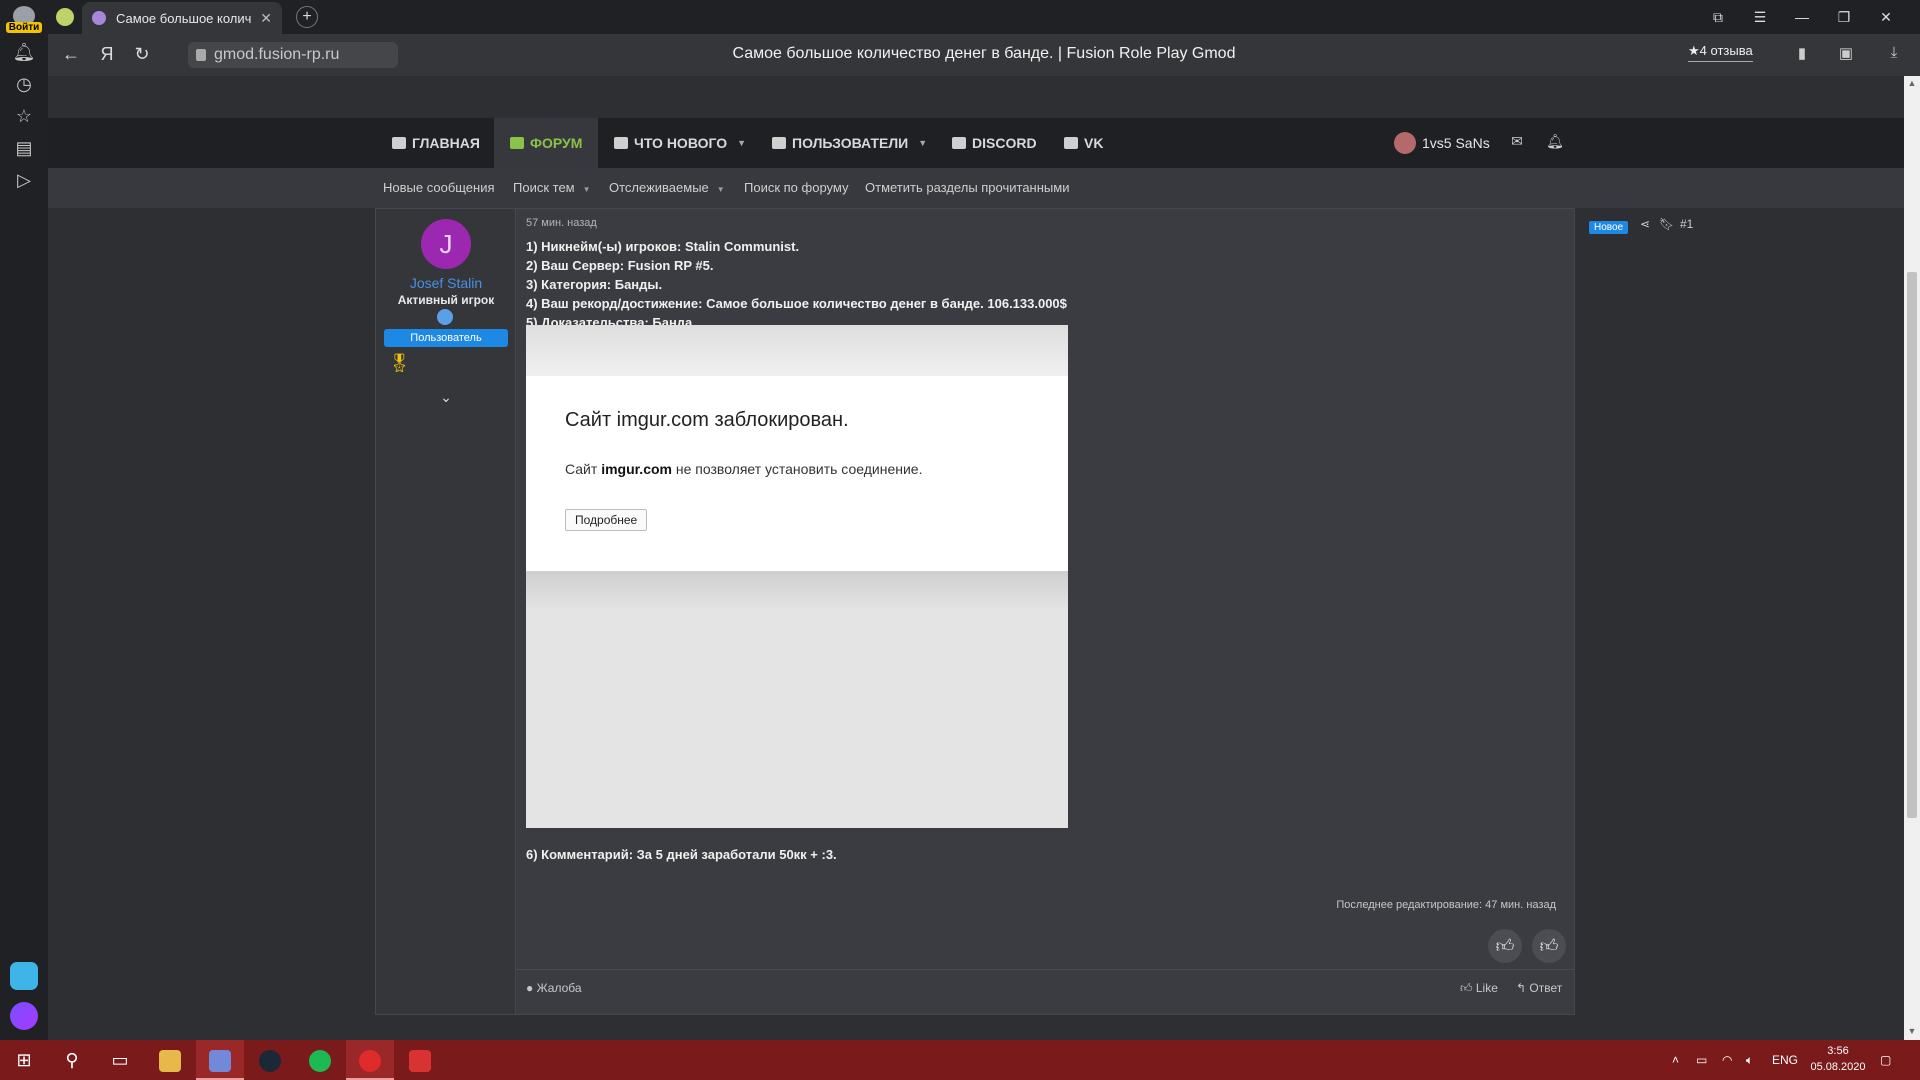 The width and height of the screenshot is (1920, 1080). I want to click on bookmark-icon: ▮, so click(1802, 54).